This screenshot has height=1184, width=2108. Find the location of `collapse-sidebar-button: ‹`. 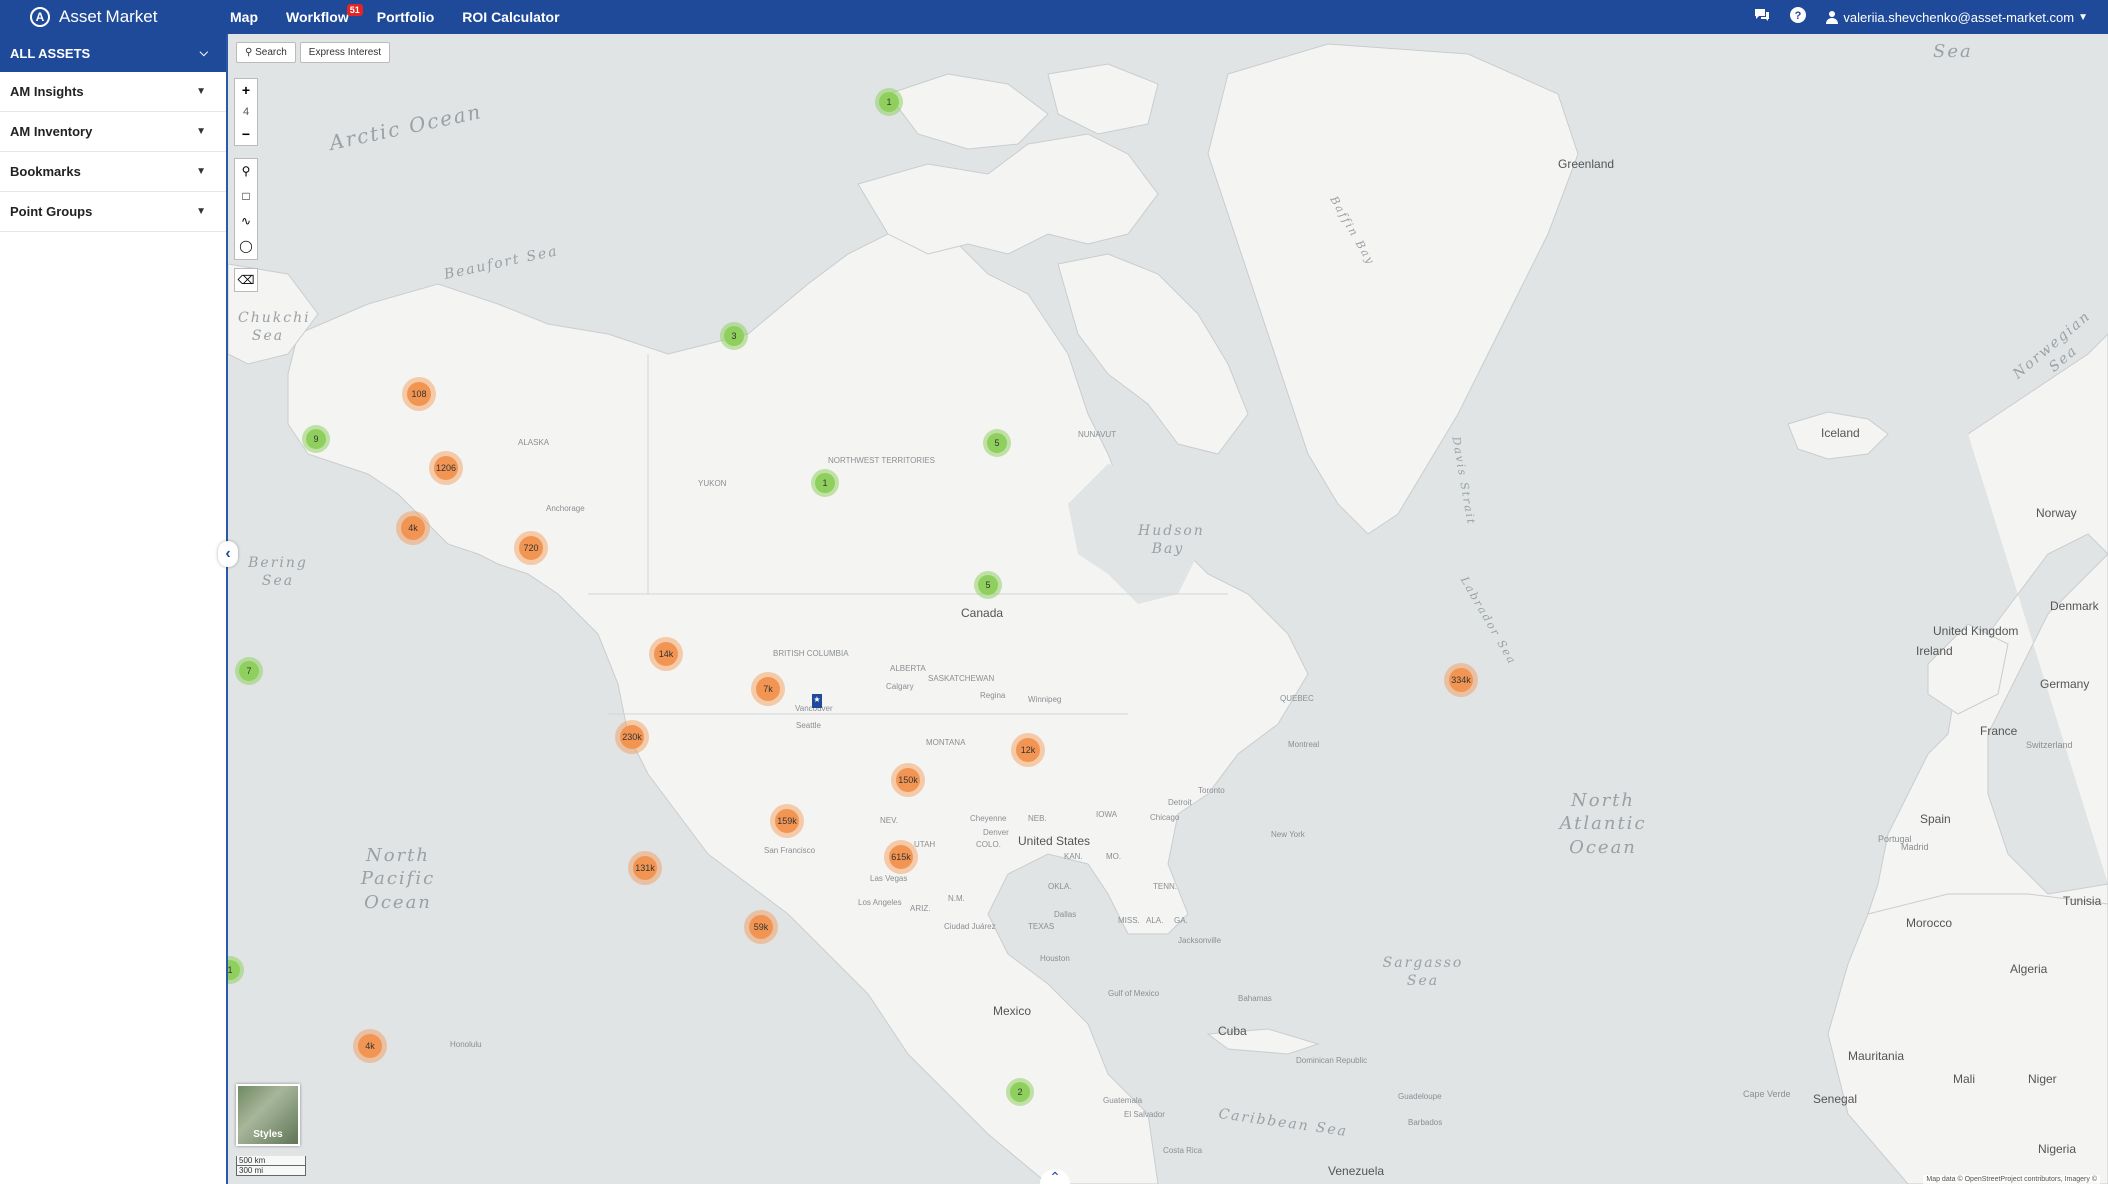

collapse-sidebar-button: ‹ is located at coordinates (228, 554).